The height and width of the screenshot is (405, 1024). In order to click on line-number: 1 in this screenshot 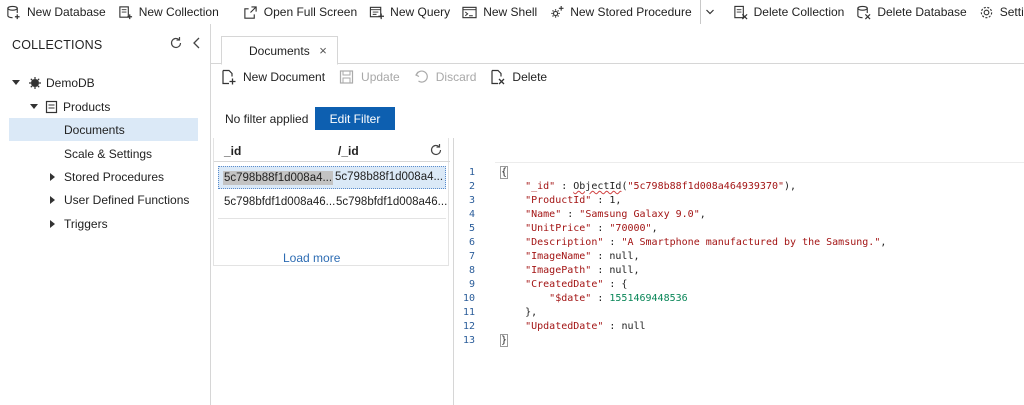, I will do `click(471, 172)`.